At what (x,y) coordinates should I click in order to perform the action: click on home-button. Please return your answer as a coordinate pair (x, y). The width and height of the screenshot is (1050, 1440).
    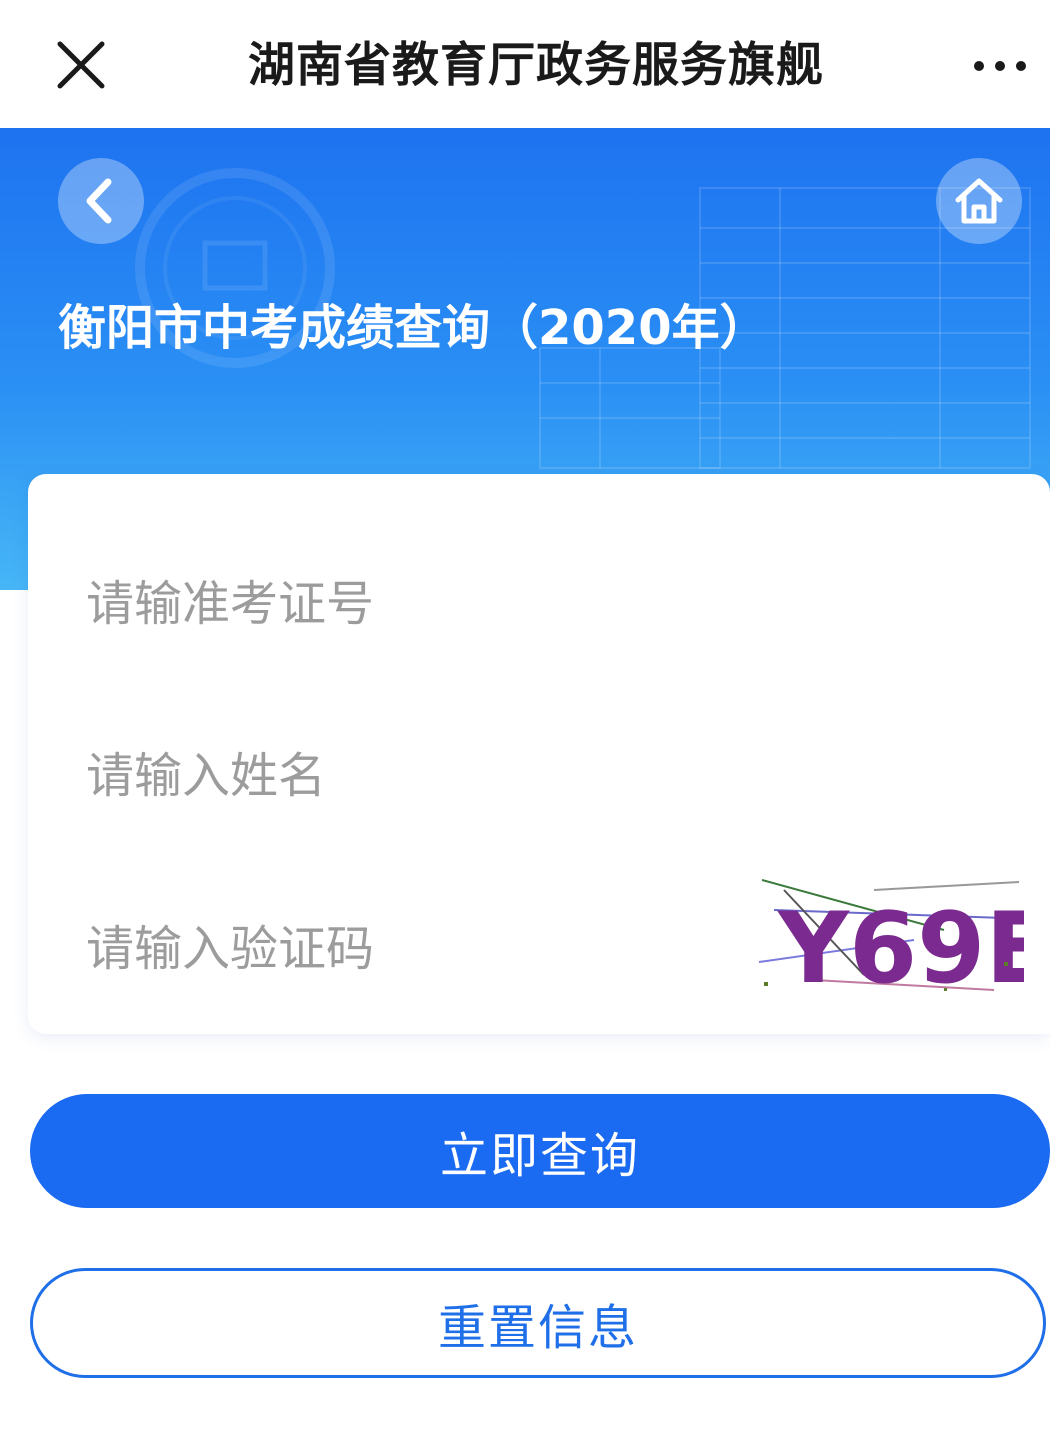
    Looking at the image, I should click on (979, 201).